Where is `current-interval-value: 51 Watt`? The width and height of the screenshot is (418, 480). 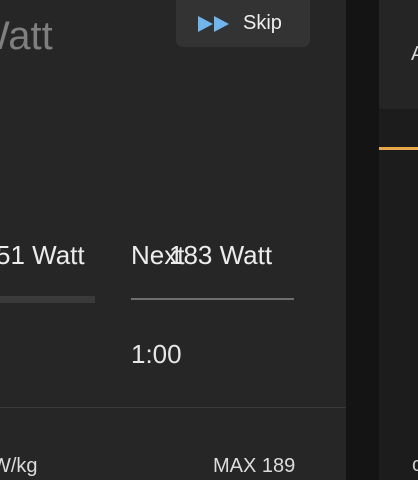 current-interval-value: 51 Watt is located at coordinates (42, 255).